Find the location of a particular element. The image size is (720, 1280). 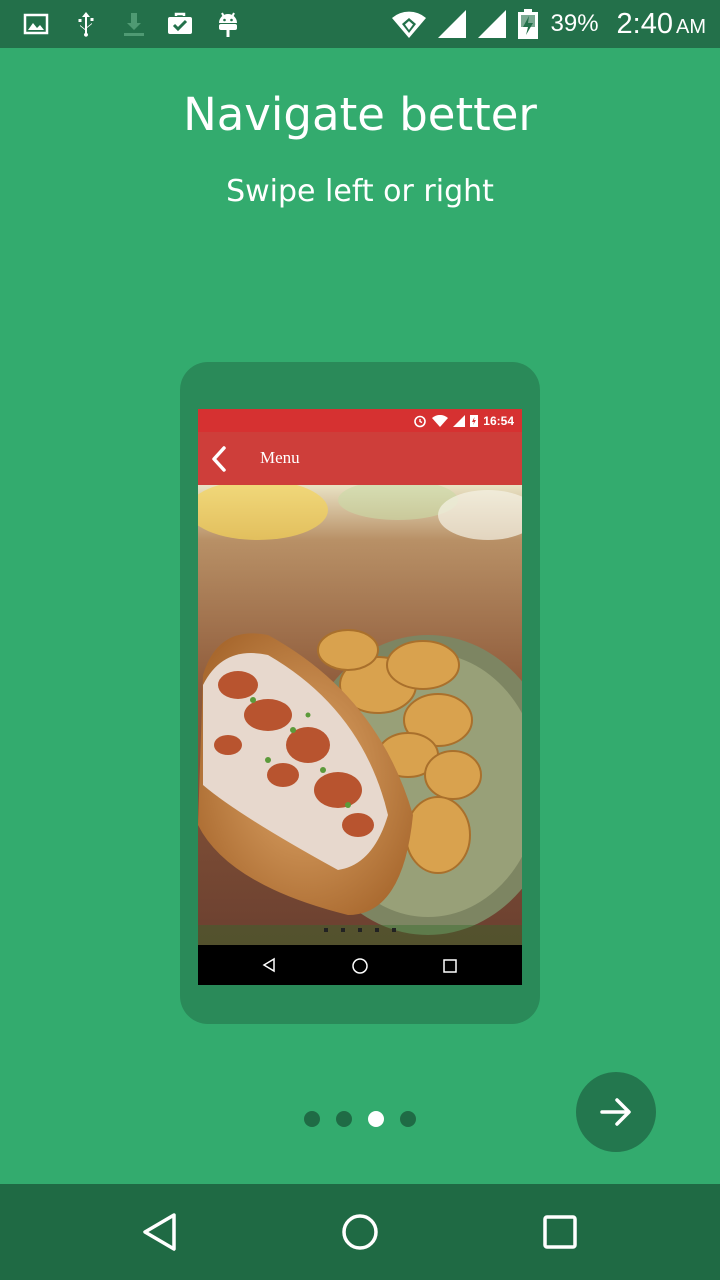

back-triangle-icon is located at coordinates (159, 1232).